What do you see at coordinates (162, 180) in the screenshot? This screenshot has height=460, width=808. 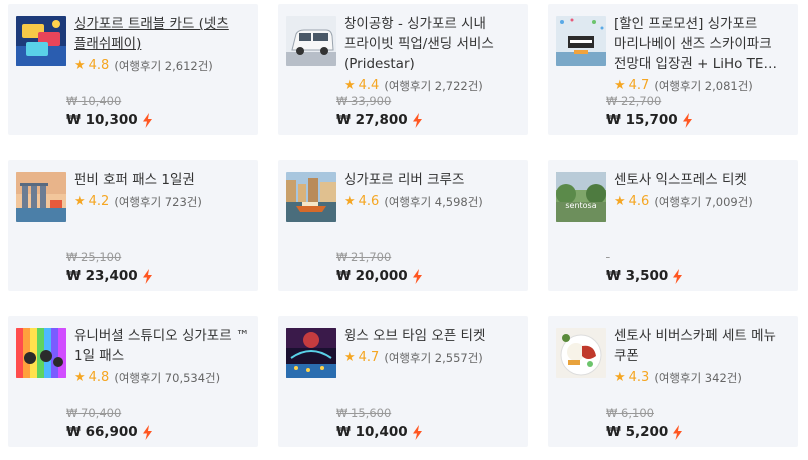 I see `product-title: 펀비 호퍼 패스 1일권` at bounding box center [162, 180].